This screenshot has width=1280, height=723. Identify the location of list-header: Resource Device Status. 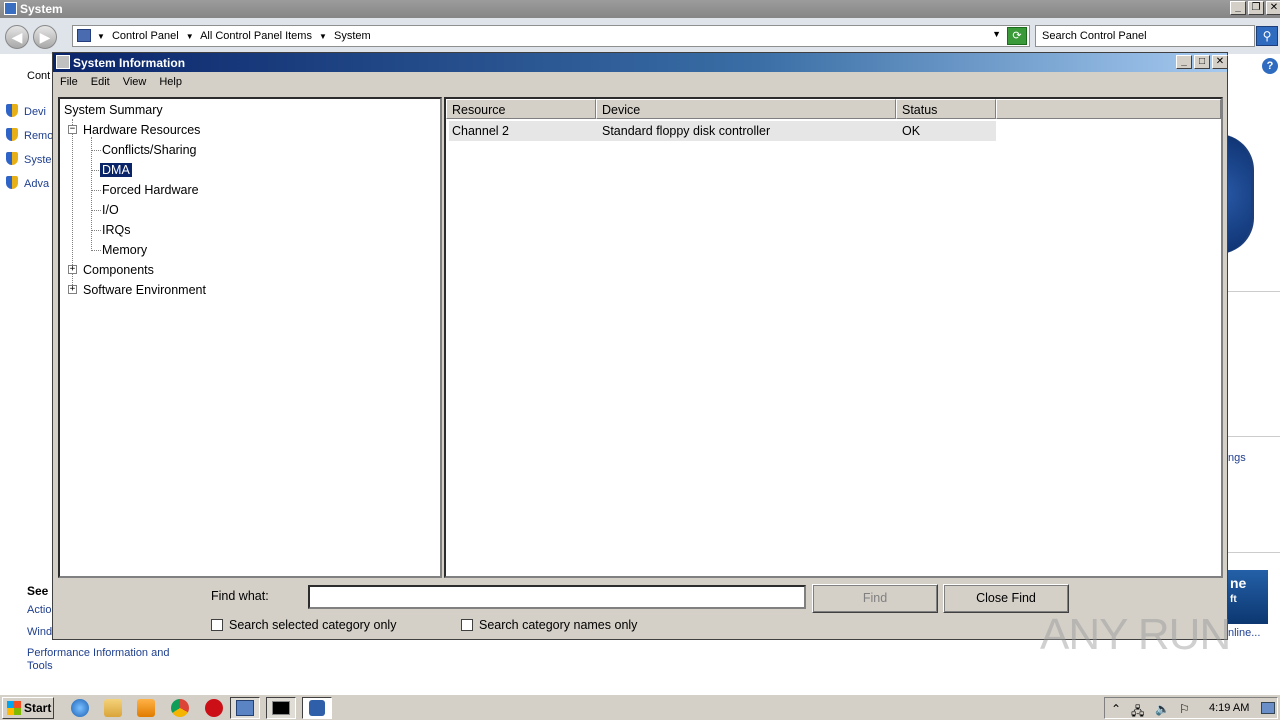
(833, 109).